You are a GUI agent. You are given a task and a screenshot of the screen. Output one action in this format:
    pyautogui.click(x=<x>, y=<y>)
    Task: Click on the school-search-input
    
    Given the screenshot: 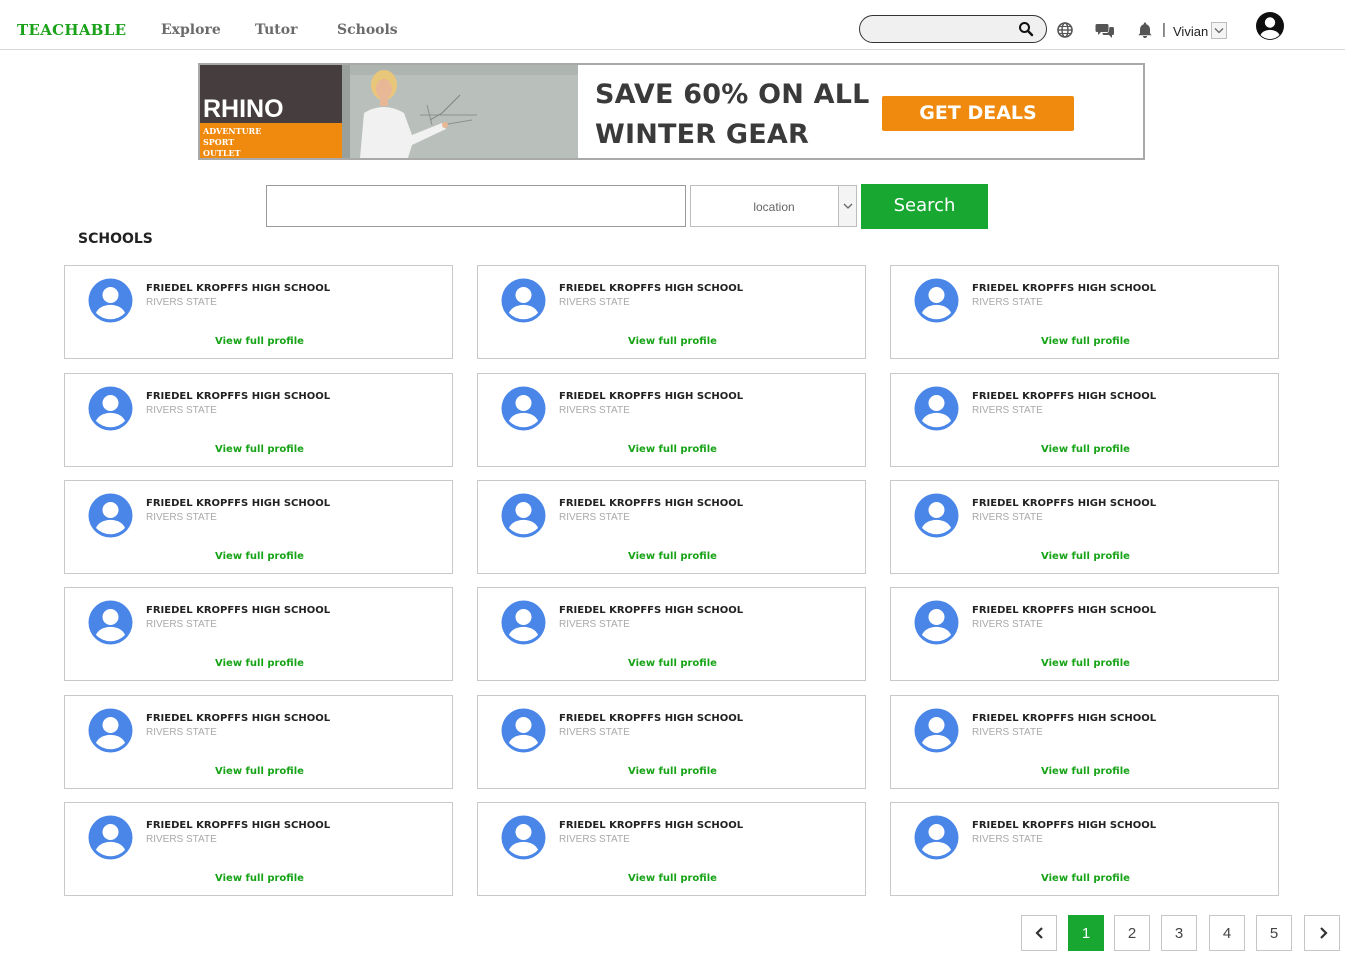 What is the action you would take?
    pyautogui.click(x=476, y=206)
    